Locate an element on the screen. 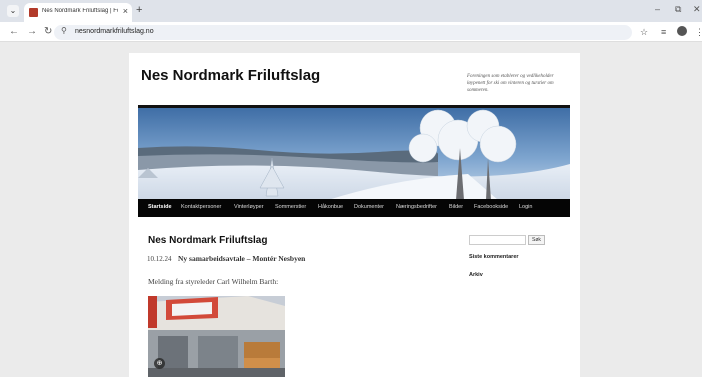  nav-item-naeringsbedrifter: Næringsbedrifter is located at coordinates (416, 207).